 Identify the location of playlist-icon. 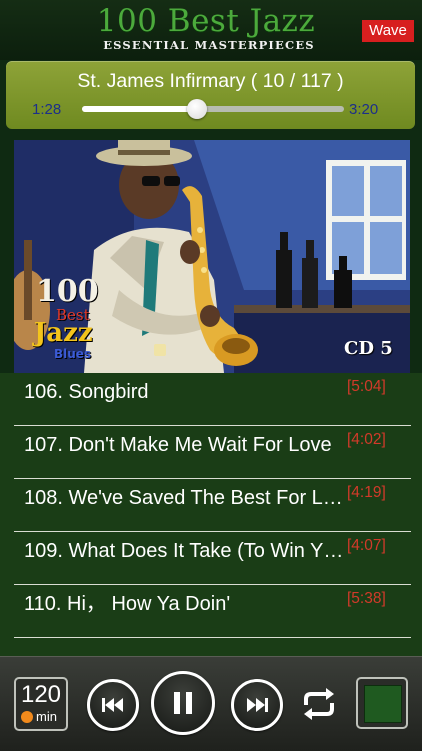
(383, 704).